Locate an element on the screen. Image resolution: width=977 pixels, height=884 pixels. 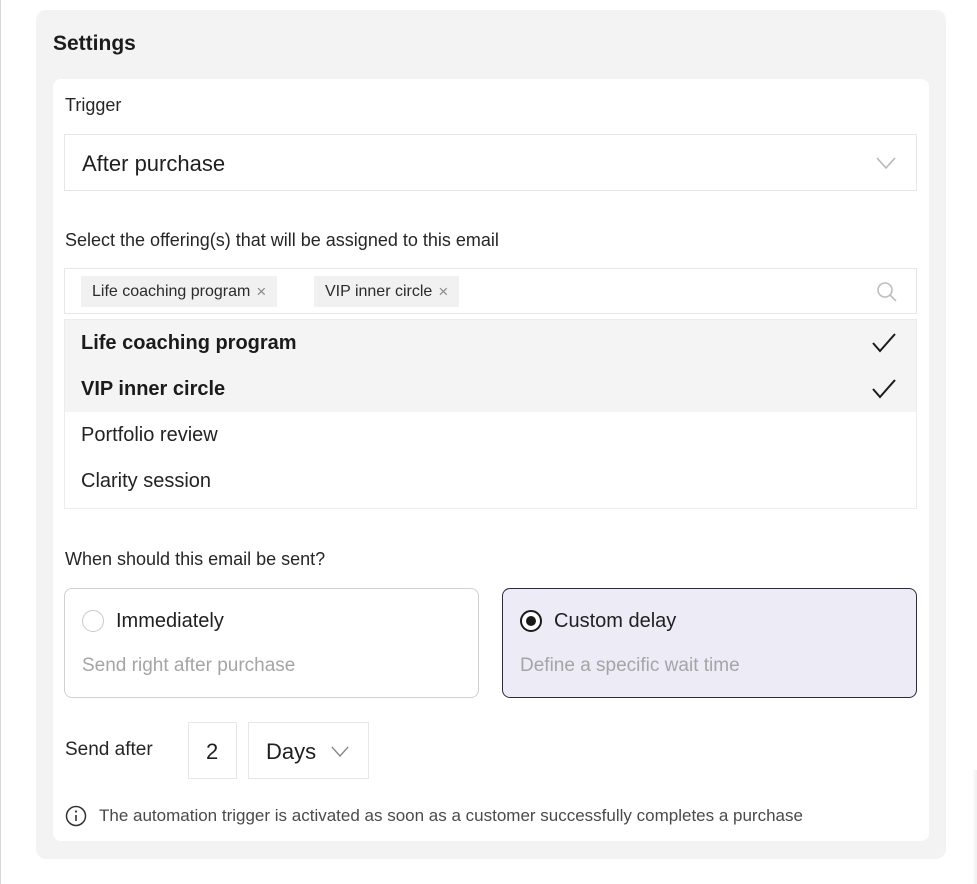
option-label: Life coaching program is located at coordinates (189, 343).